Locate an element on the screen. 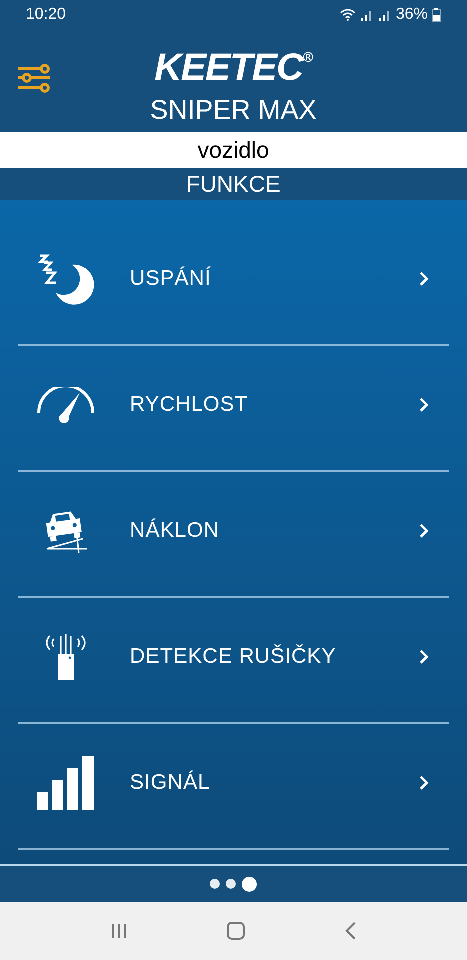 This screenshot has width=467, height=960. menu-item: RYCHLOST is located at coordinates (274, 405).